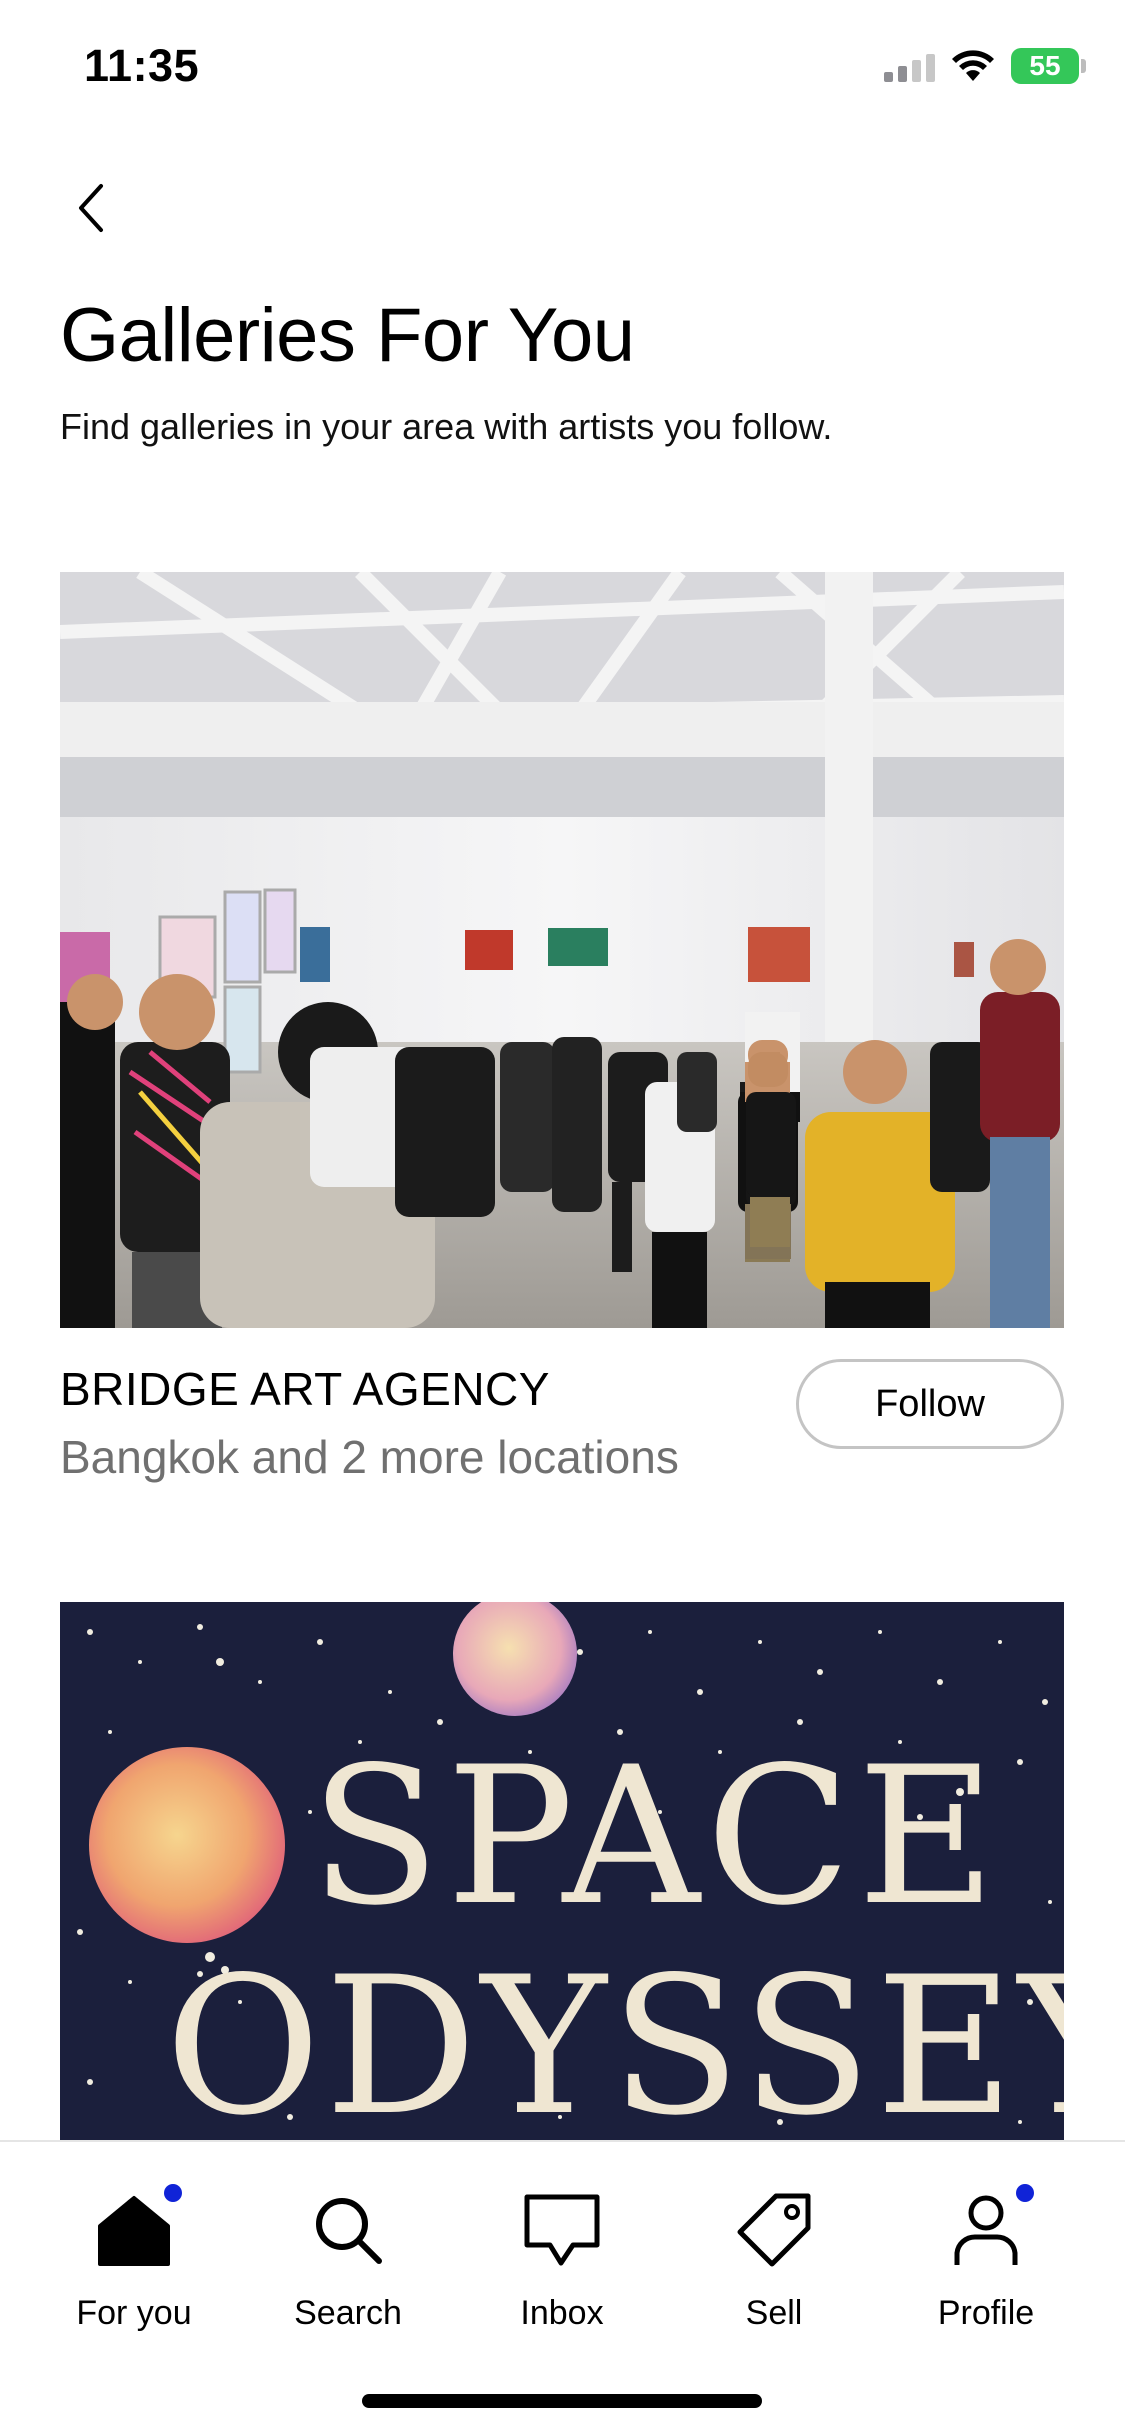 Image resolution: width=1125 pixels, height=2436 pixels. I want to click on battery-icon: 55, so click(1048, 66).